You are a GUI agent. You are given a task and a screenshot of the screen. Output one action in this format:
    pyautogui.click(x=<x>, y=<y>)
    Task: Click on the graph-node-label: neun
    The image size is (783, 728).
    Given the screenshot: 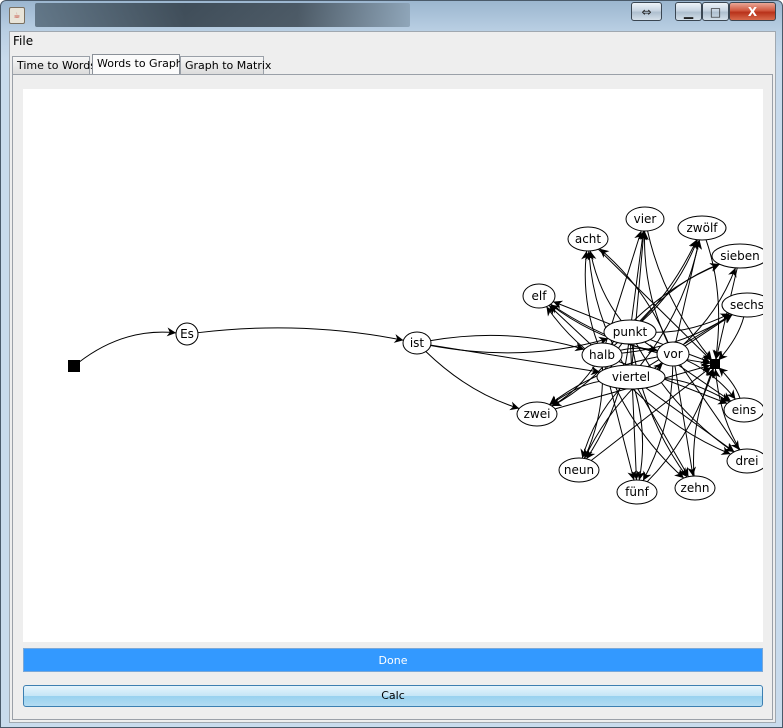 What is the action you would take?
    pyautogui.click(x=579, y=470)
    